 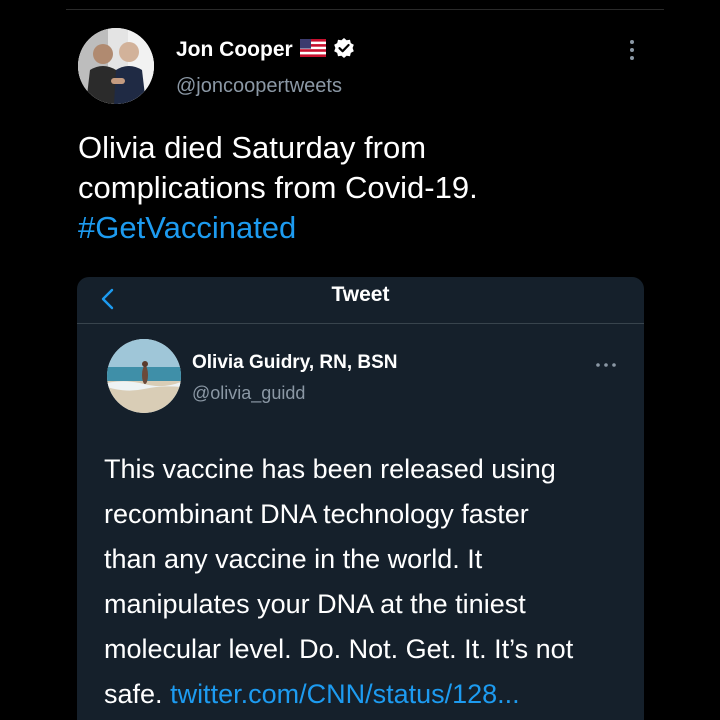 I want to click on beach-photo, so click(x=144, y=376).